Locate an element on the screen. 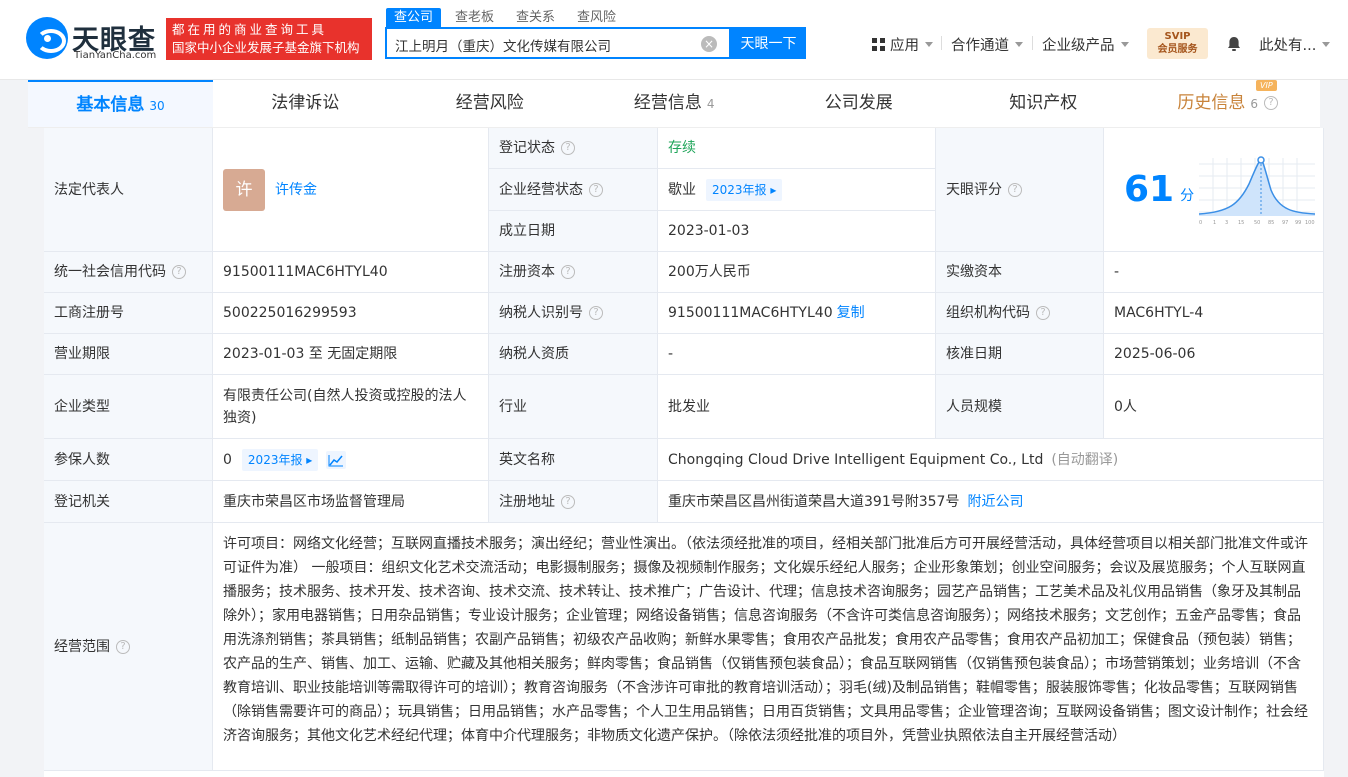  avatar: 许 is located at coordinates (244, 189).